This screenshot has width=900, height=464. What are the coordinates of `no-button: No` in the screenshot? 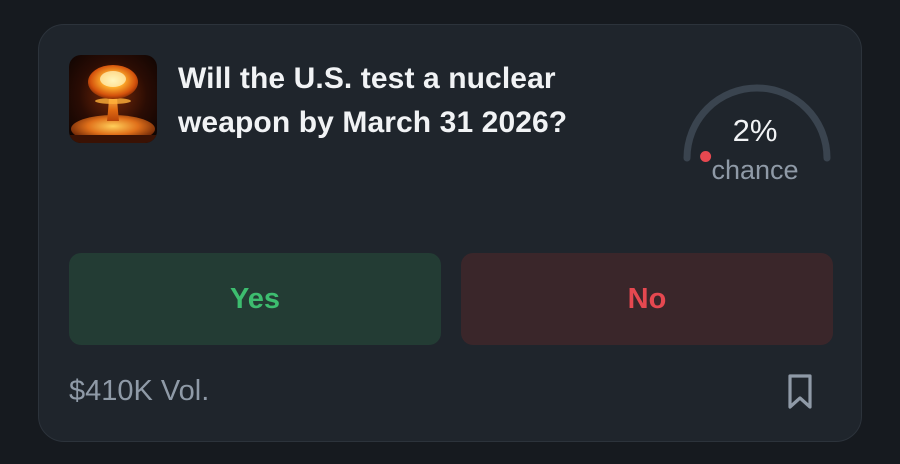 It's located at (647, 299).